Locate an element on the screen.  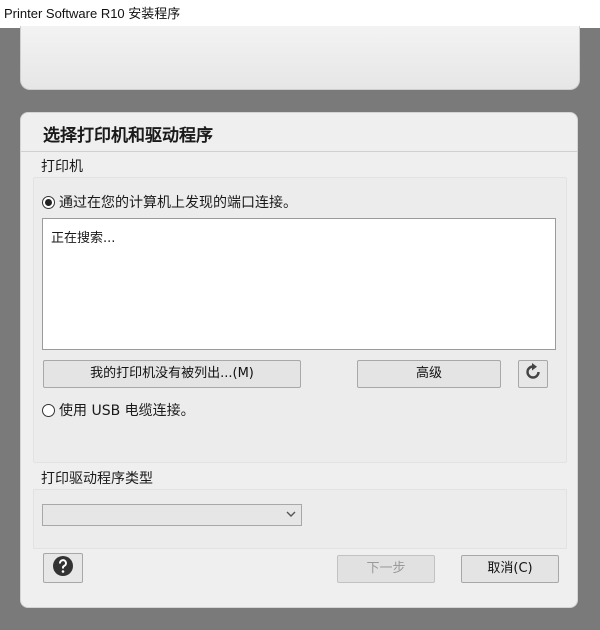
usb-radio is located at coordinates (48, 410).